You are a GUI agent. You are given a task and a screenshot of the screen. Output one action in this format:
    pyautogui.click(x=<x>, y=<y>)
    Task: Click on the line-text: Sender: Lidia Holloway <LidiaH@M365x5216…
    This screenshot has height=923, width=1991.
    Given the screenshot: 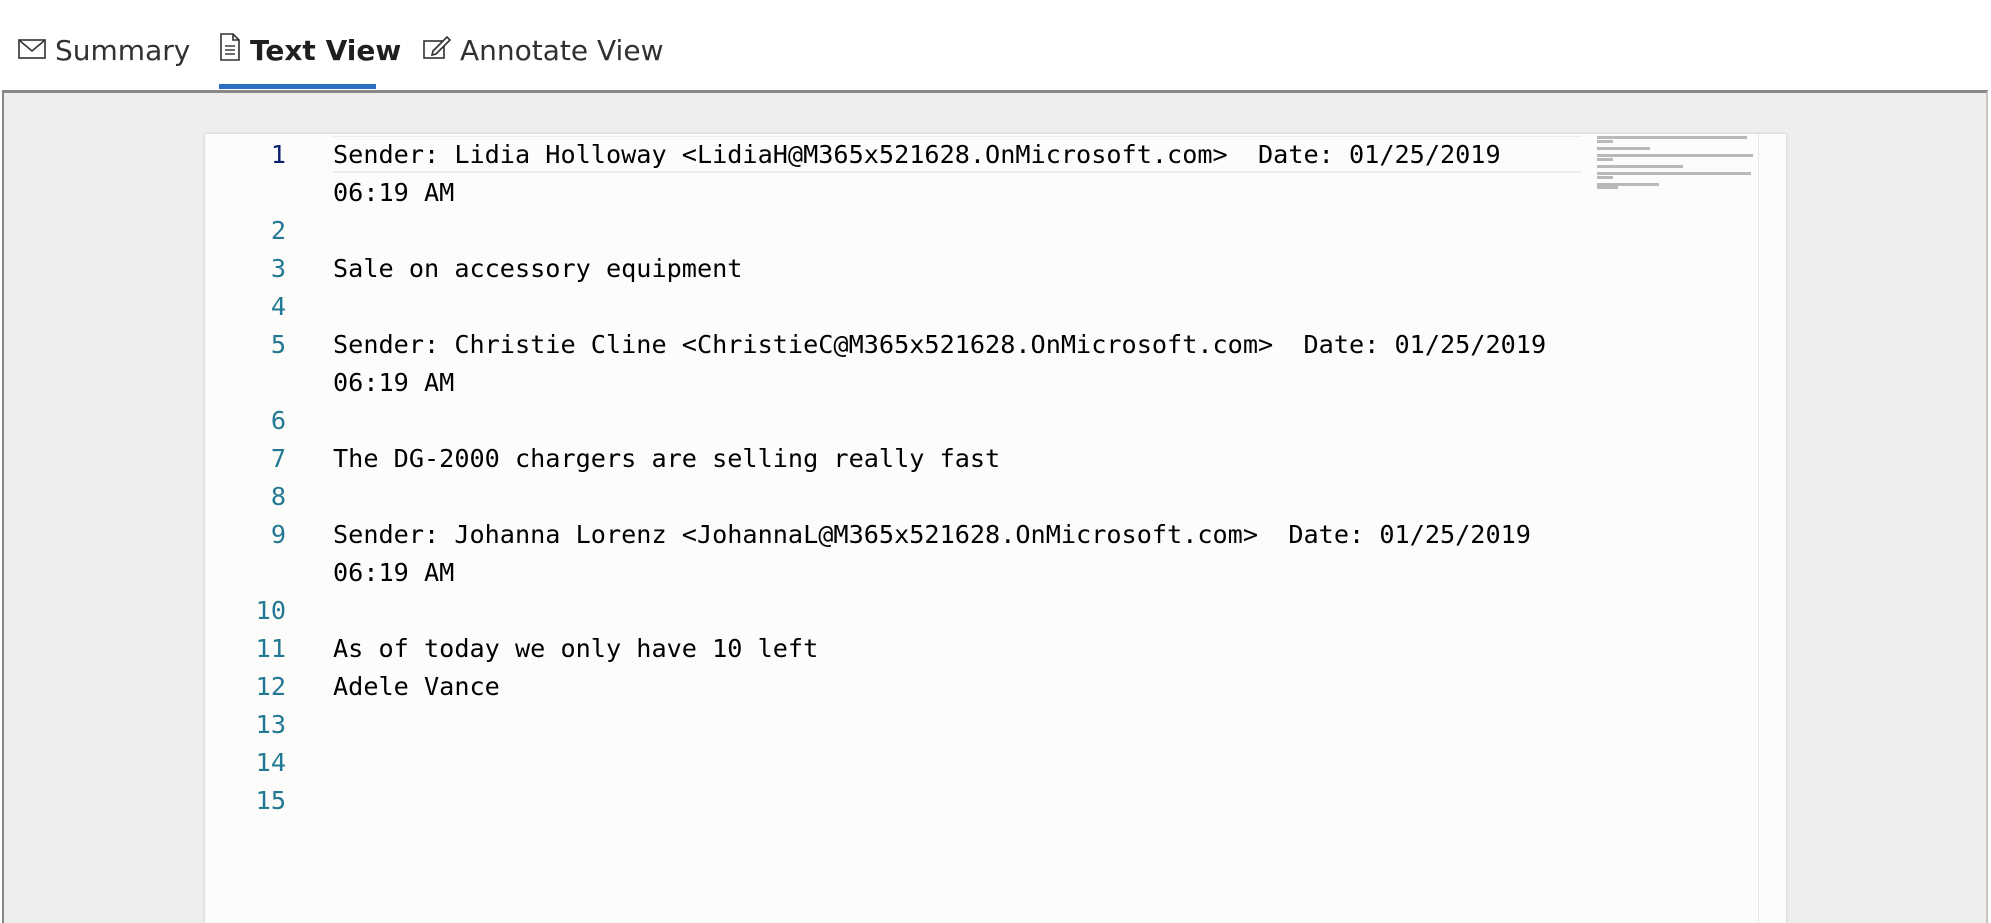 What is the action you would take?
    pyautogui.click(x=917, y=154)
    